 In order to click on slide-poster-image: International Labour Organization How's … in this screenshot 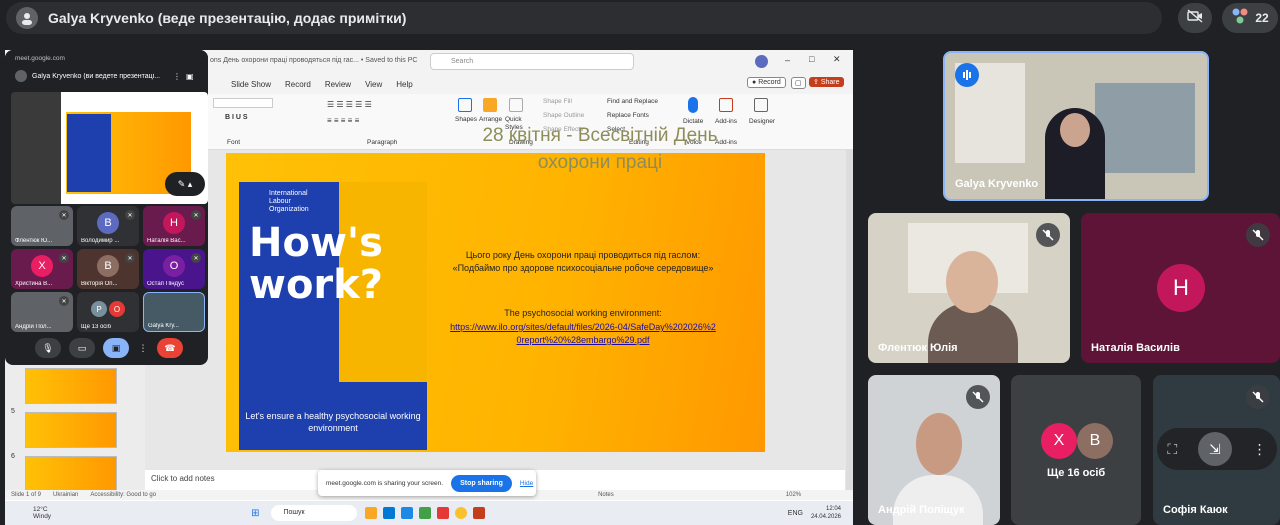, I will do `click(333, 316)`.